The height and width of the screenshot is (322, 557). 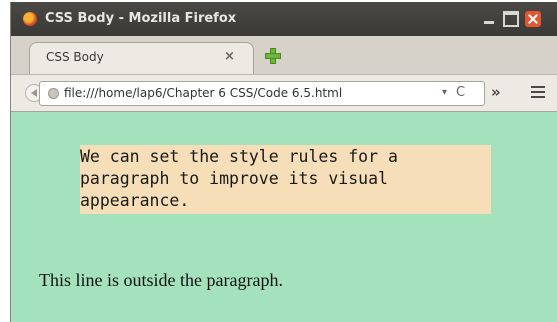 What do you see at coordinates (141, 58) in the screenshot?
I see `tab-css-body: CSS Body ×` at bounding box center [141, 58].